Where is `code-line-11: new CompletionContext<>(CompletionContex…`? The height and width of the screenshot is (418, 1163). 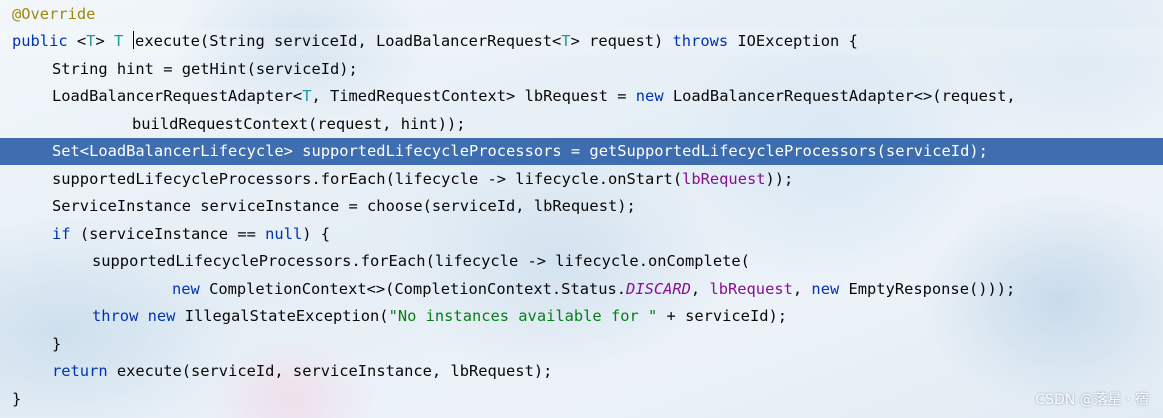
code-line-11: new CompletionContext<>(CompletionContex… is located at coordinates (581, 289).